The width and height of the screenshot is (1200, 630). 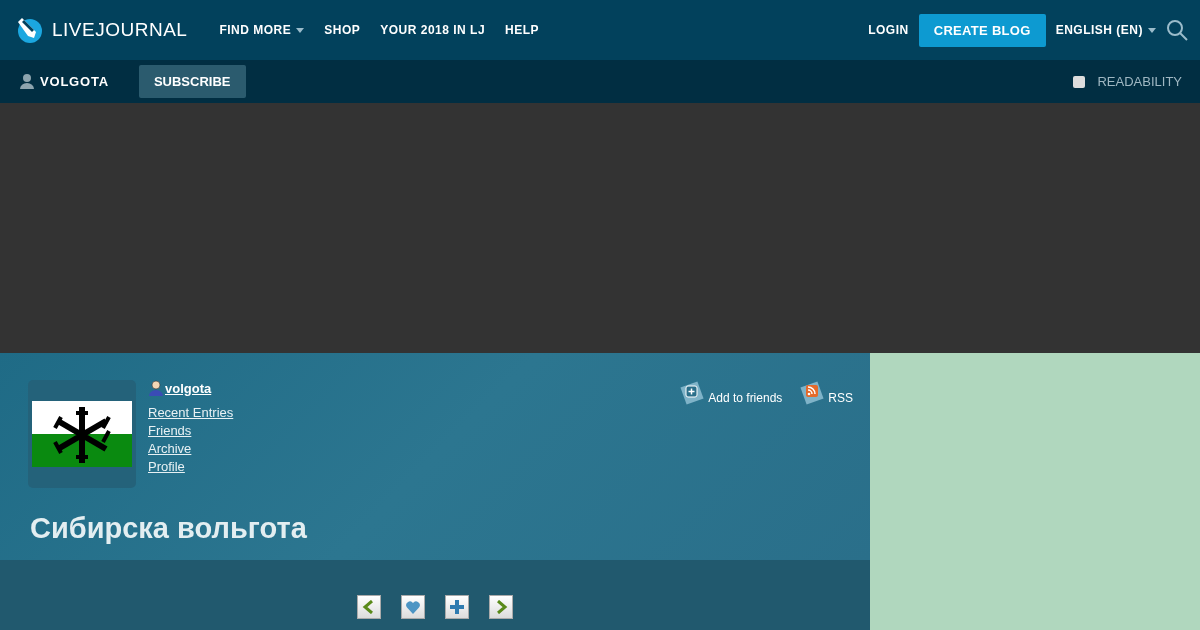 What do you see at coordinates (191, 388) in the screenshot?
I see `username-link: volgota` at bounding box center [191, 388].